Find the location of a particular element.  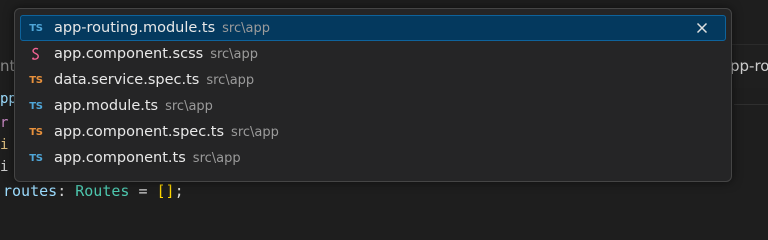

close-icon is located at coordinates (702, 28).